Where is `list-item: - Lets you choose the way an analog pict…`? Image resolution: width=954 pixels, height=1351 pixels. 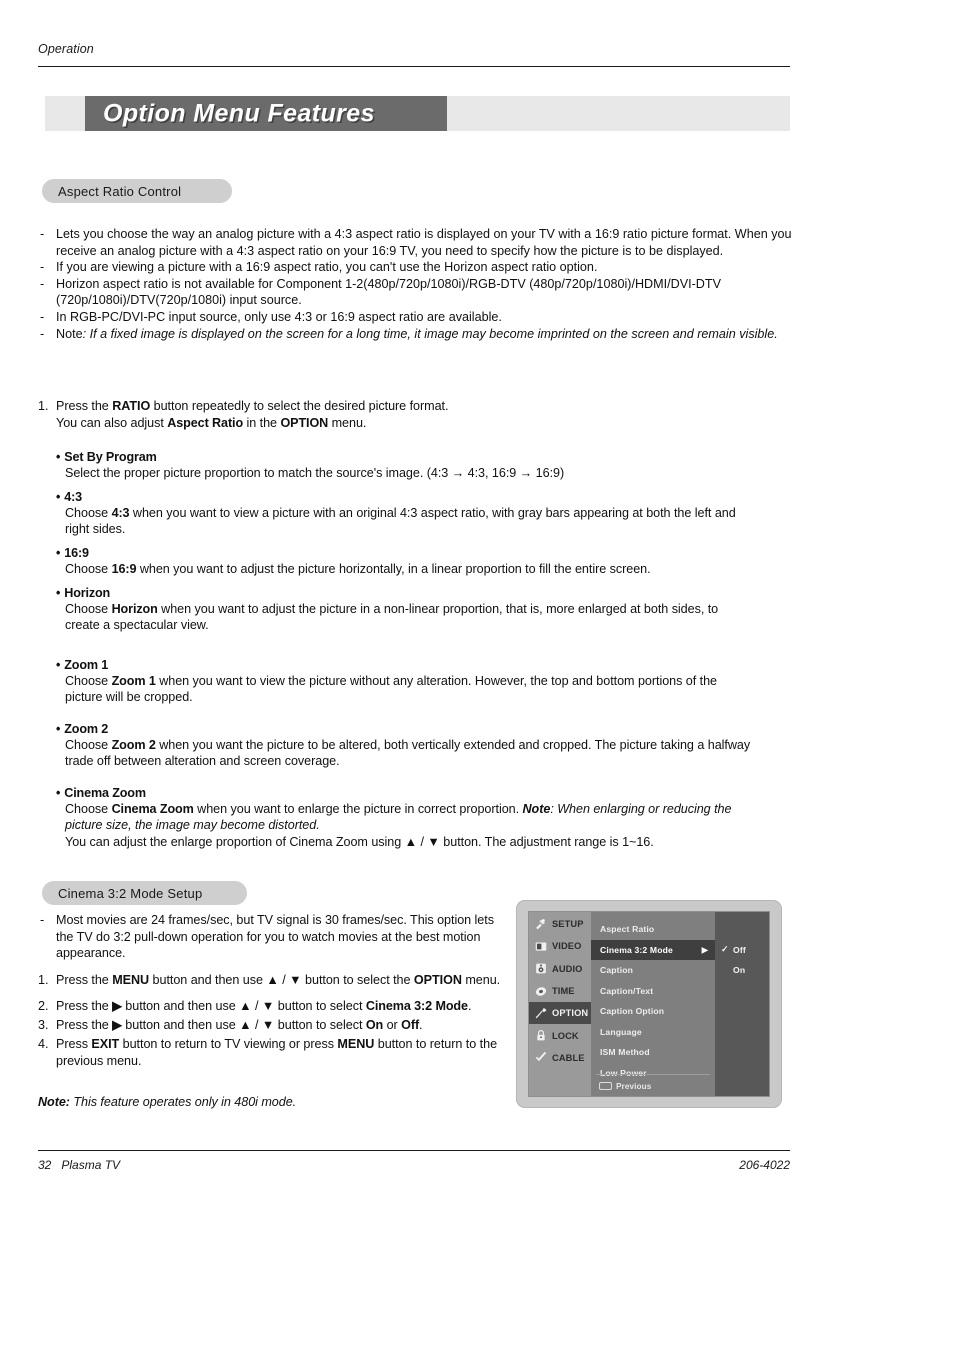 list-item: - Lets you choose the way an analog pict… is located at coordinates (416, 242).